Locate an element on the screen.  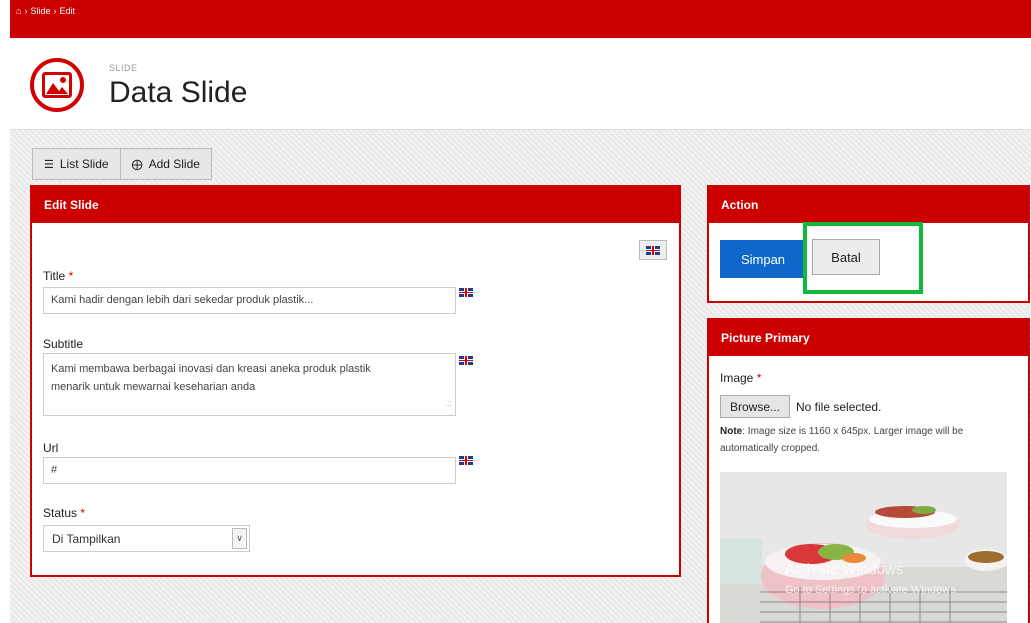
status-label-text: Status is located at coordinates (60, 513).